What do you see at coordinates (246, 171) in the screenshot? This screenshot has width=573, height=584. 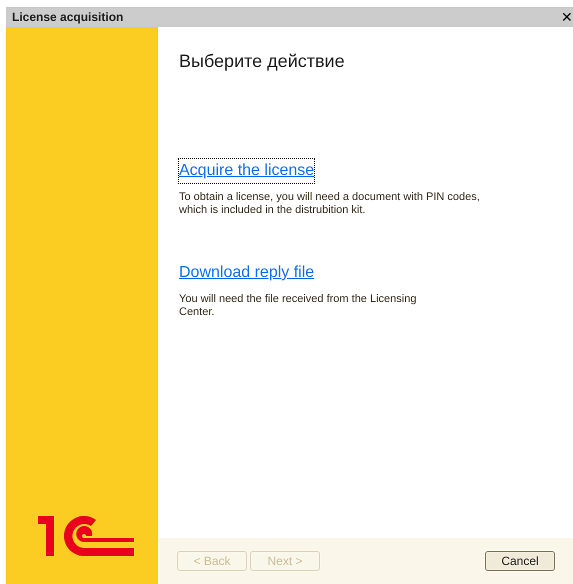 I see `action-link: Acquire the license` at bounding box center [246, 171].